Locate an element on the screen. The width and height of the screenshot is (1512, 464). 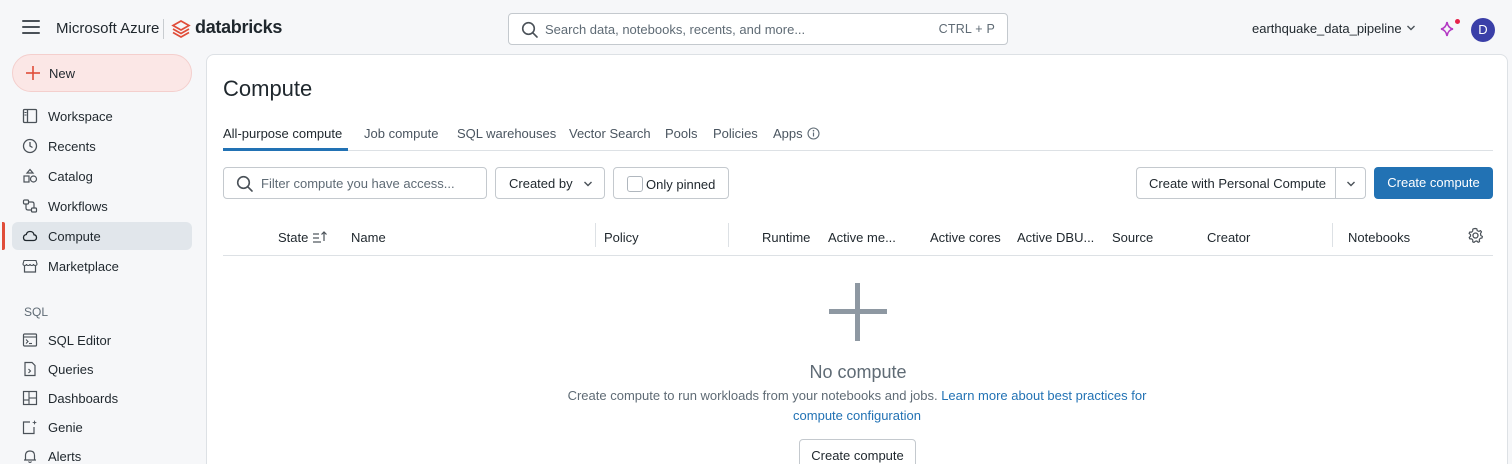
sort-ascending-icon is located at coordinates (320, 237).